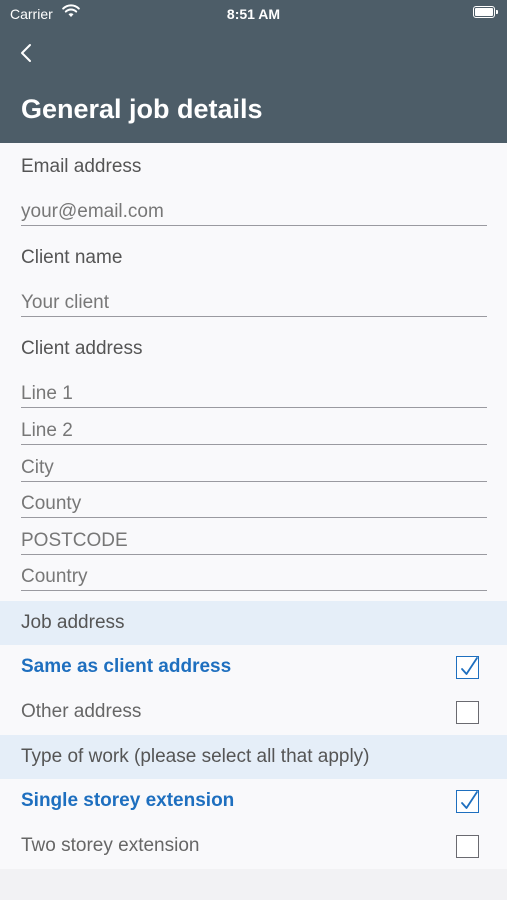 This screenshot has width=507, height=900. I want to click on page-title: General job details, so click(142, 109).